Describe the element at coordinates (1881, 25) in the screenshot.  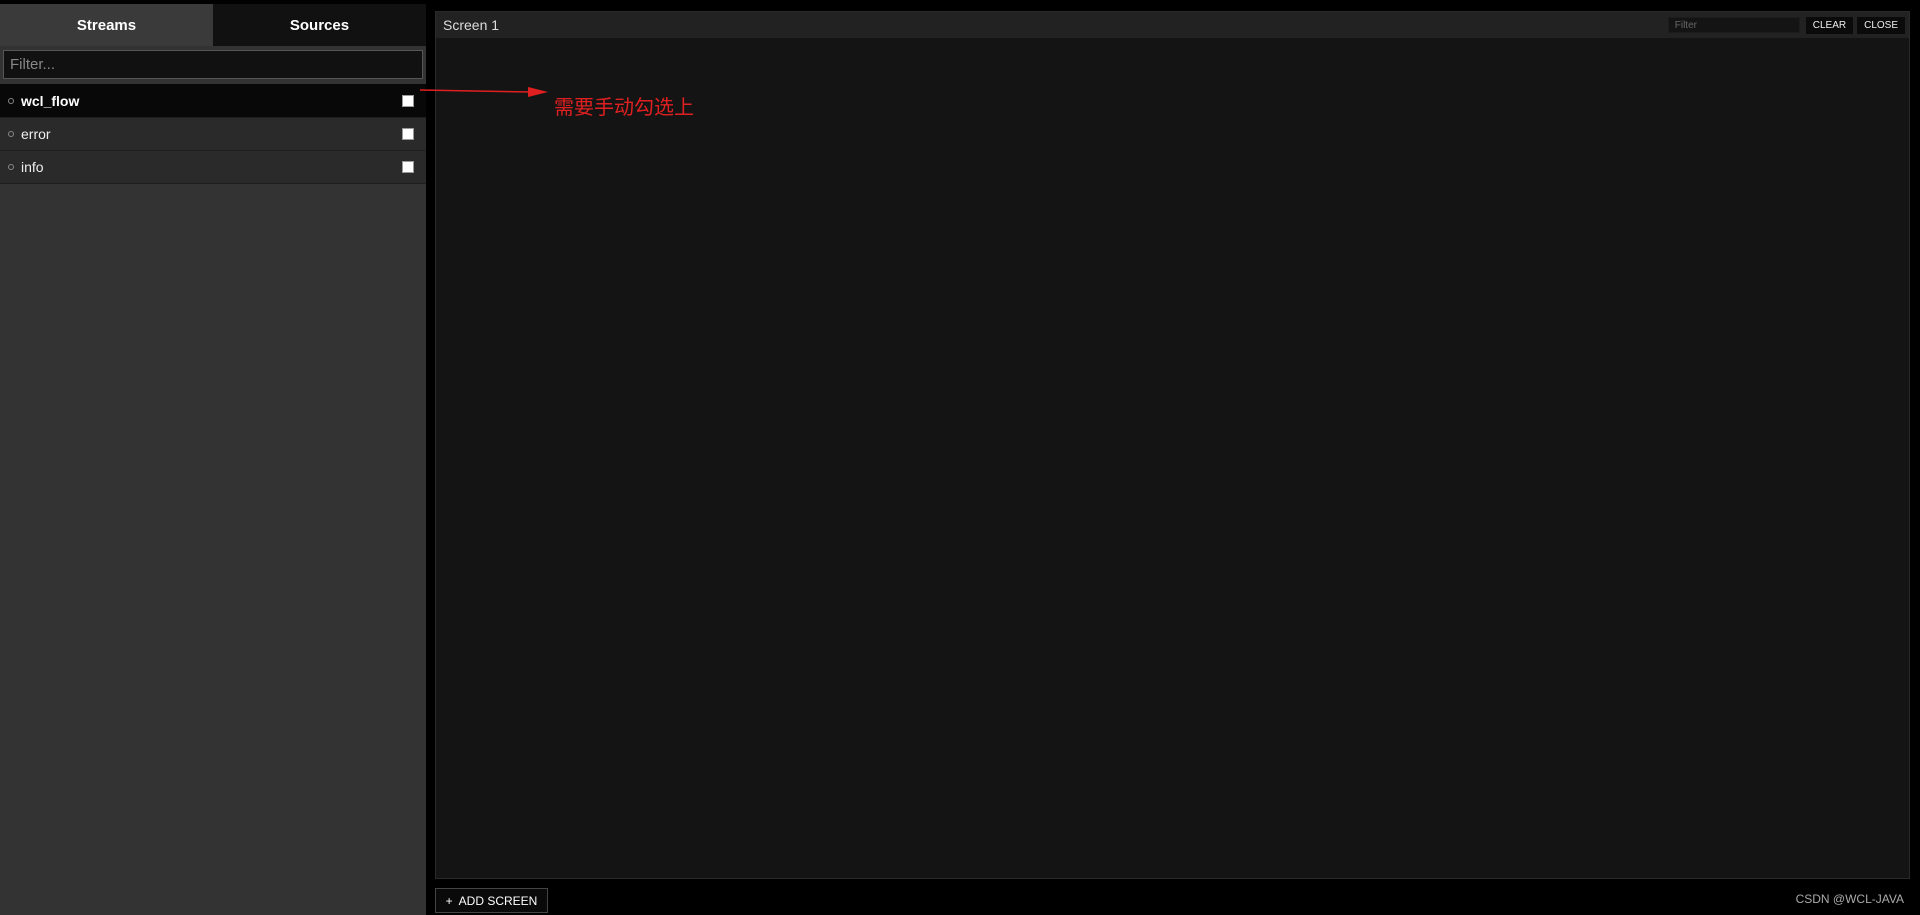
I see `close-button: CLOSE` at that location.